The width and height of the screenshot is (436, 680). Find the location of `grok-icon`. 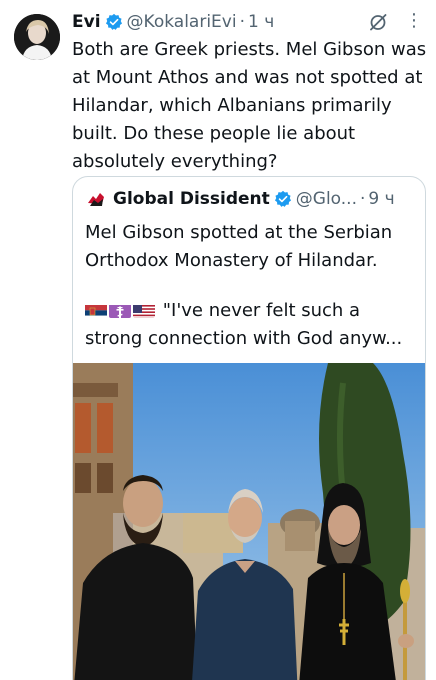

grok-icon is located at coordinates (378, 22).